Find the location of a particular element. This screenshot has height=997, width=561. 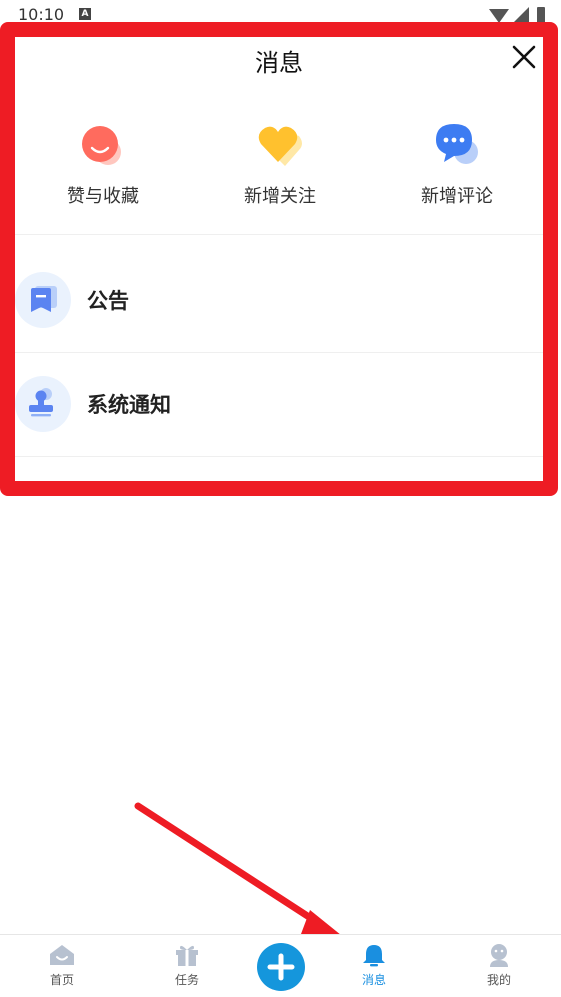

bell-icon is located at coordinates (374, 956).